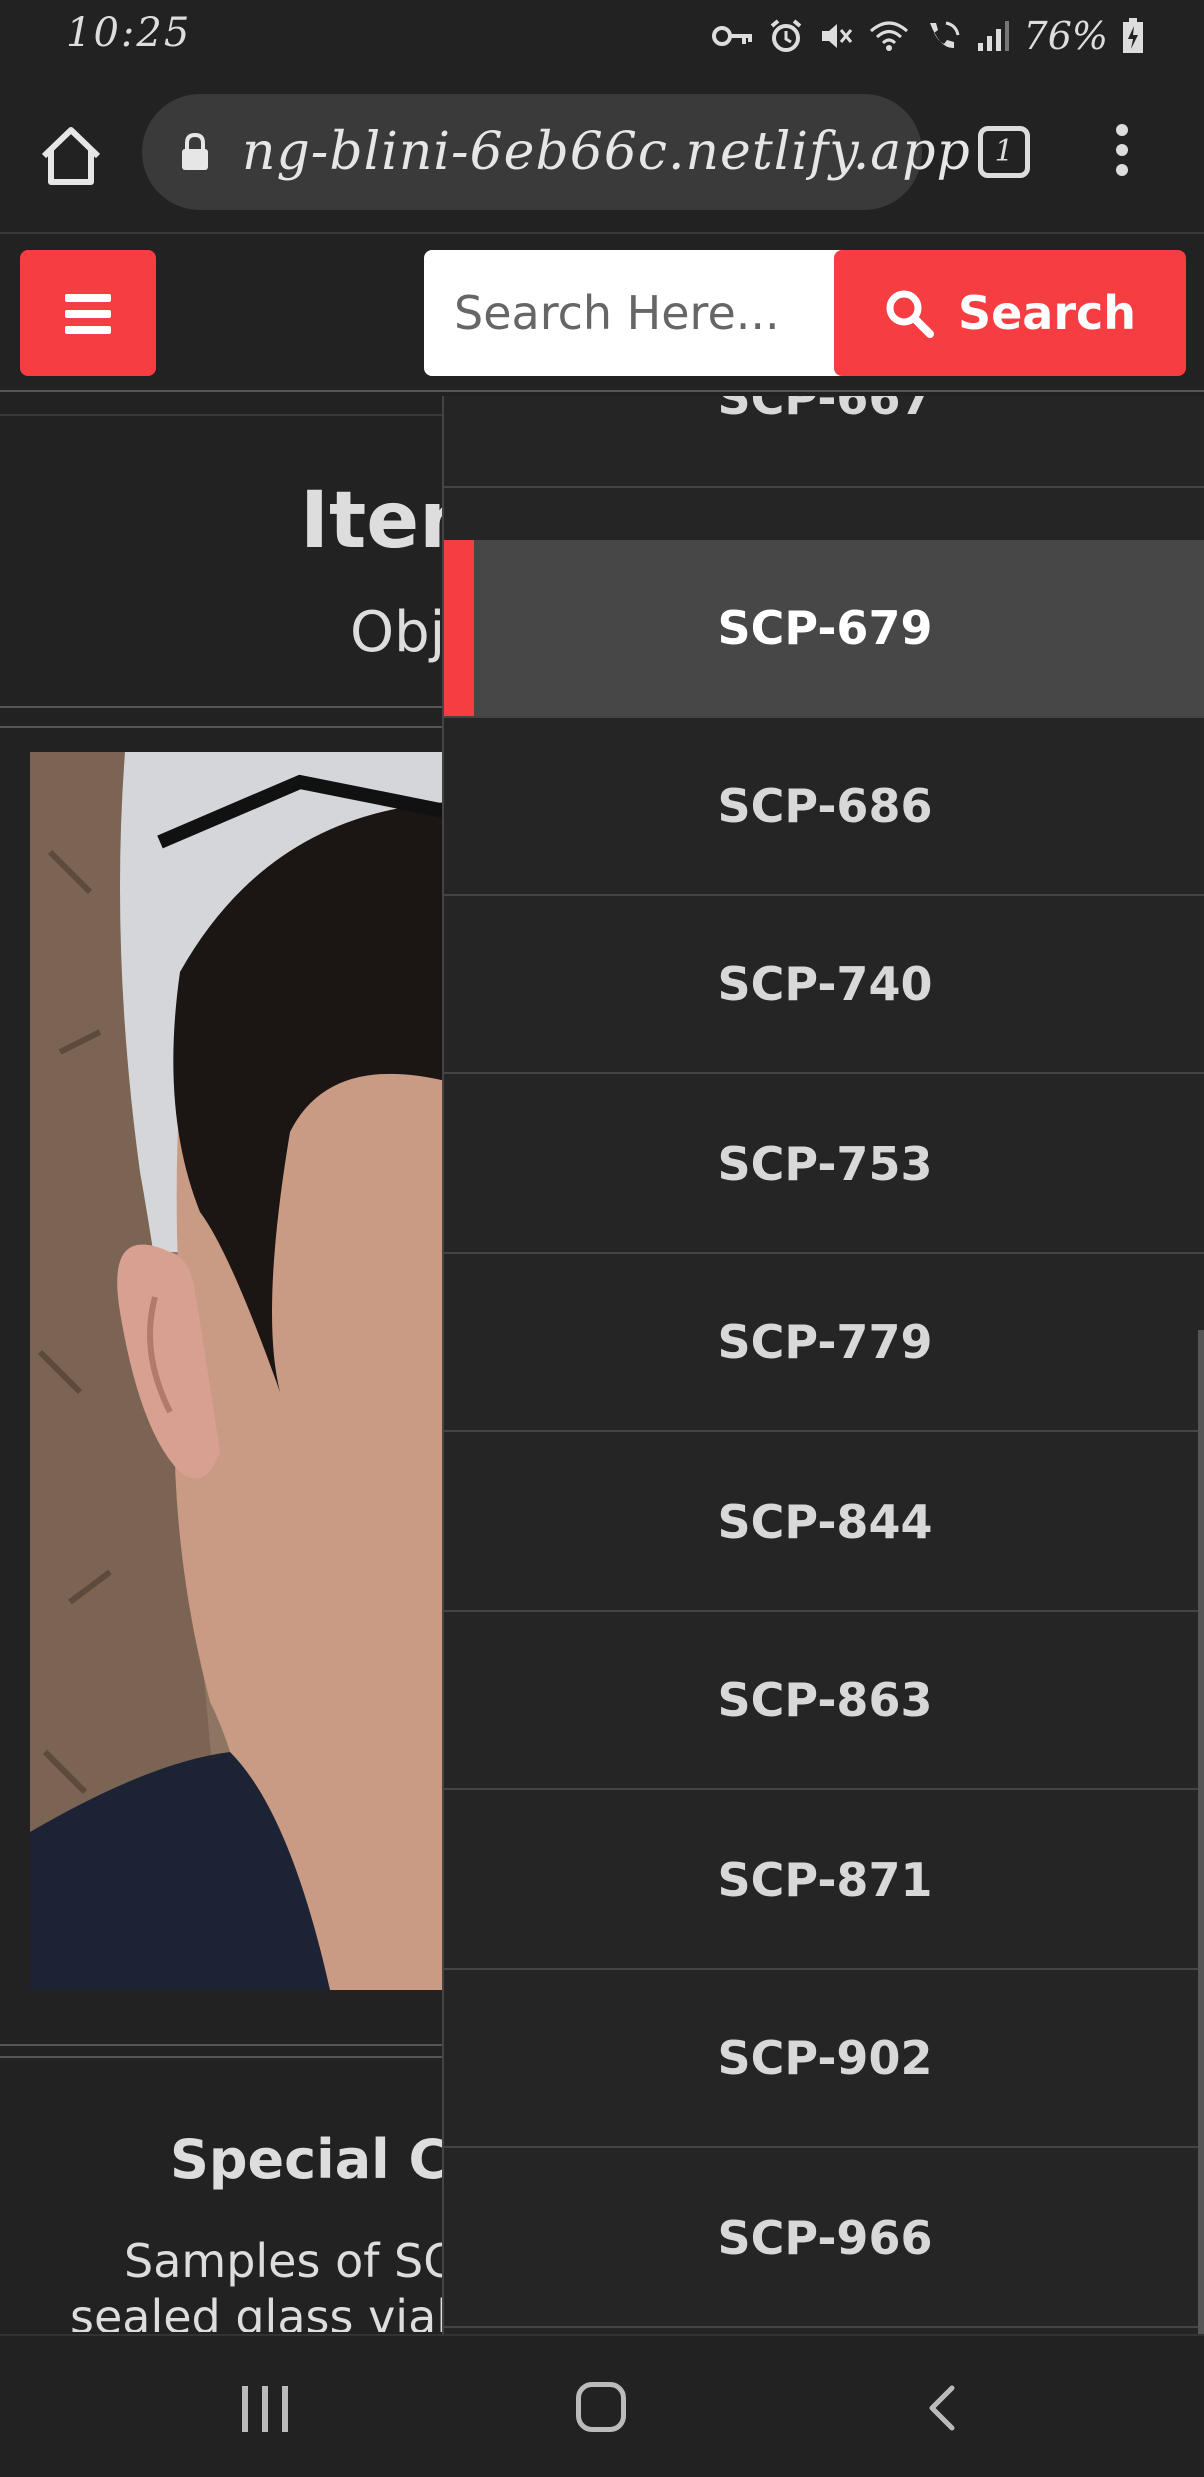 Image resolution: width=1204 pixels, height=2477 pixels. I want to click on site-header: Search, so click(602, 313).